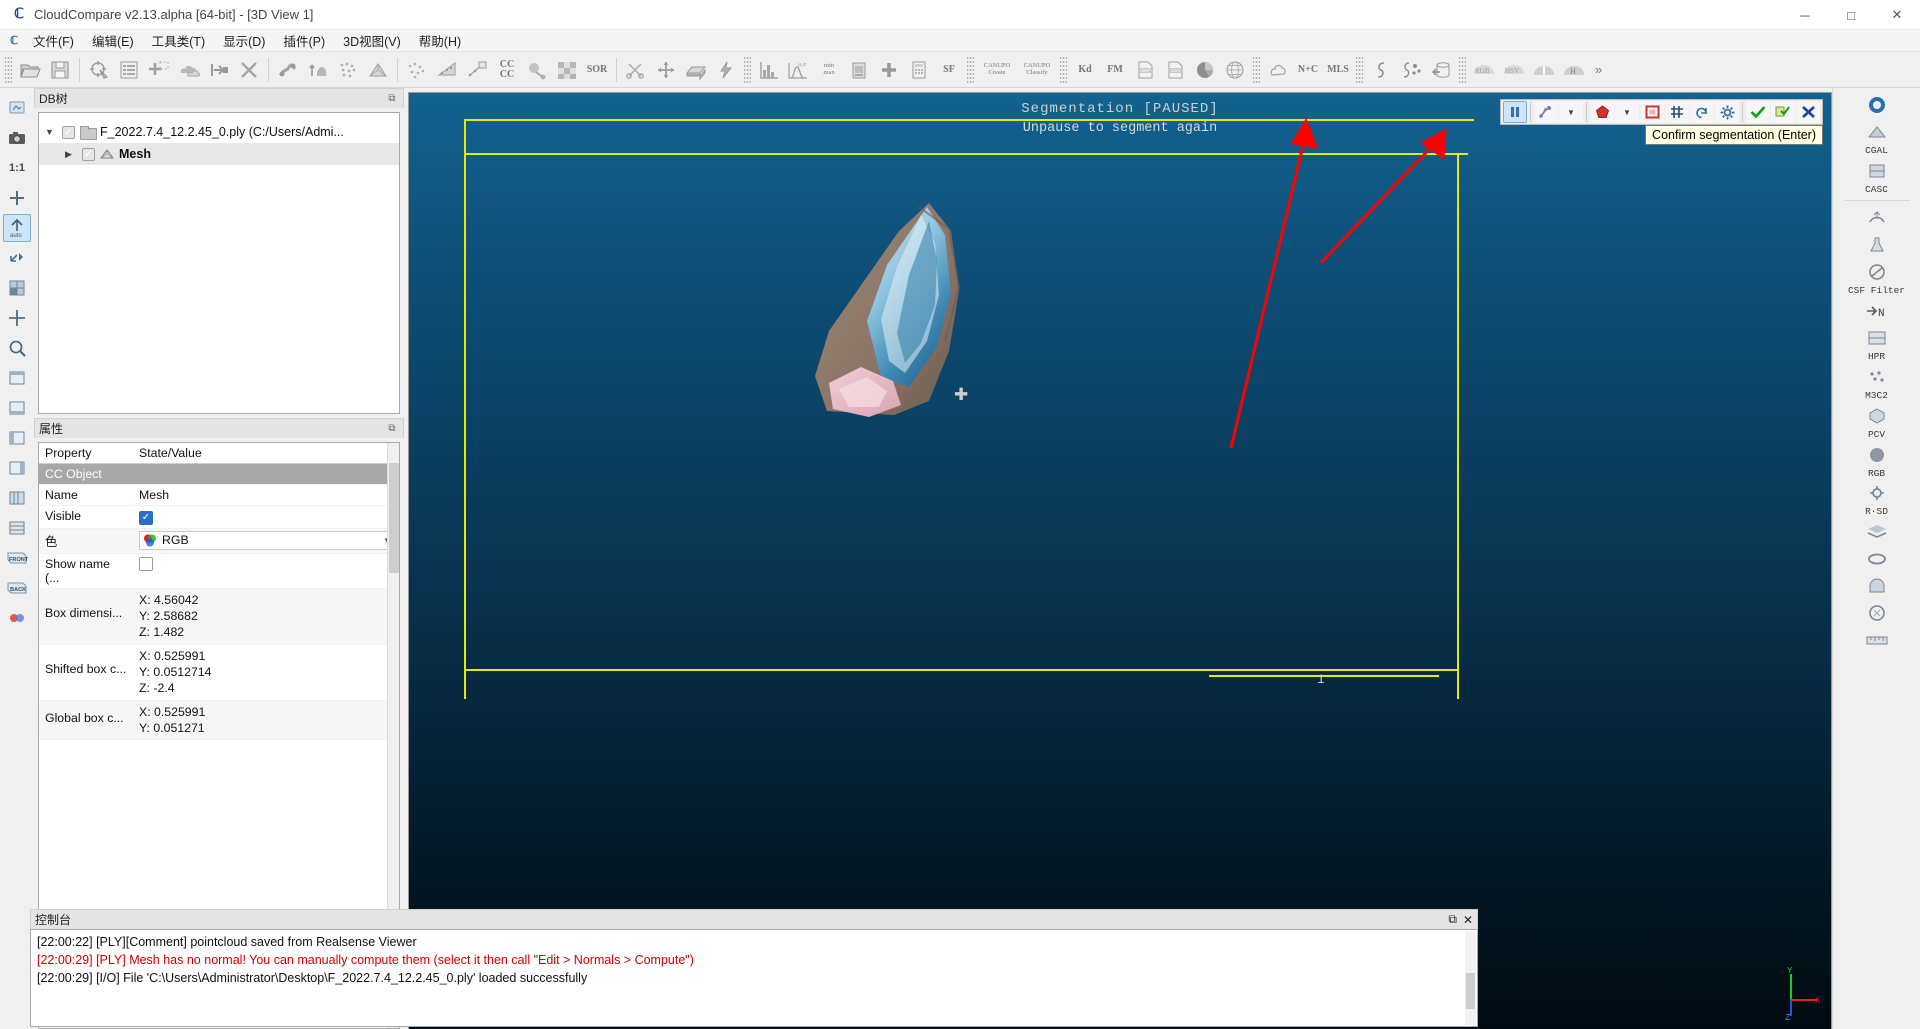  What do you see at coordinates (799, 70) in the screenshot?
I see `gaussian-stats-icon: μ,σ` at bounding box center [799, 70].